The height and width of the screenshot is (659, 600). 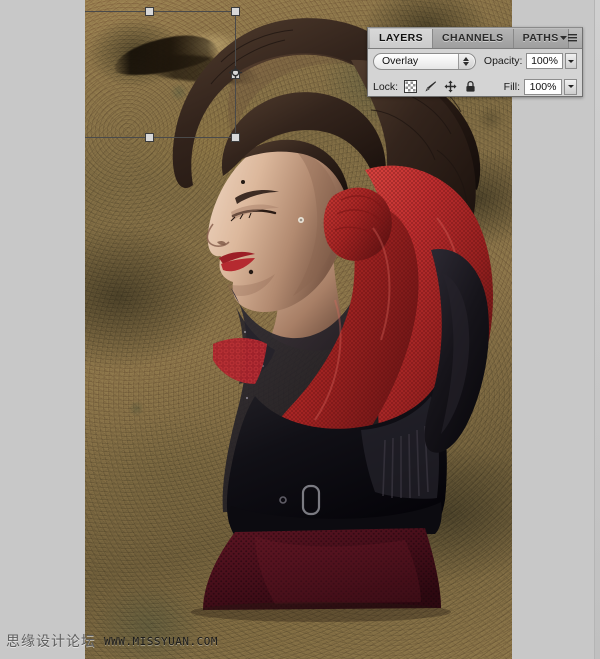 I want to click on workspace-right-edge, so click(x=597, y=329).